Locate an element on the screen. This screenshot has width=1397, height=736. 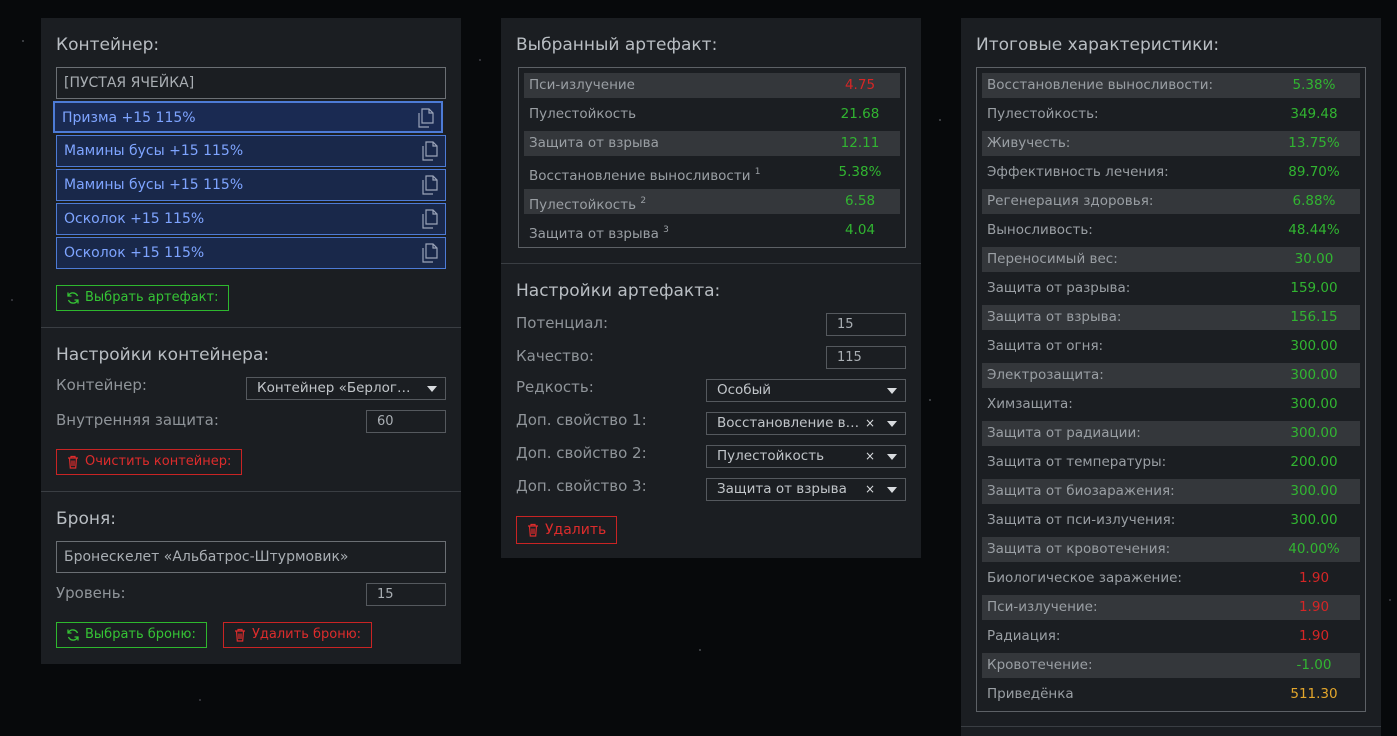
stat-value: 4.04 is located at coordinates (860, 230).